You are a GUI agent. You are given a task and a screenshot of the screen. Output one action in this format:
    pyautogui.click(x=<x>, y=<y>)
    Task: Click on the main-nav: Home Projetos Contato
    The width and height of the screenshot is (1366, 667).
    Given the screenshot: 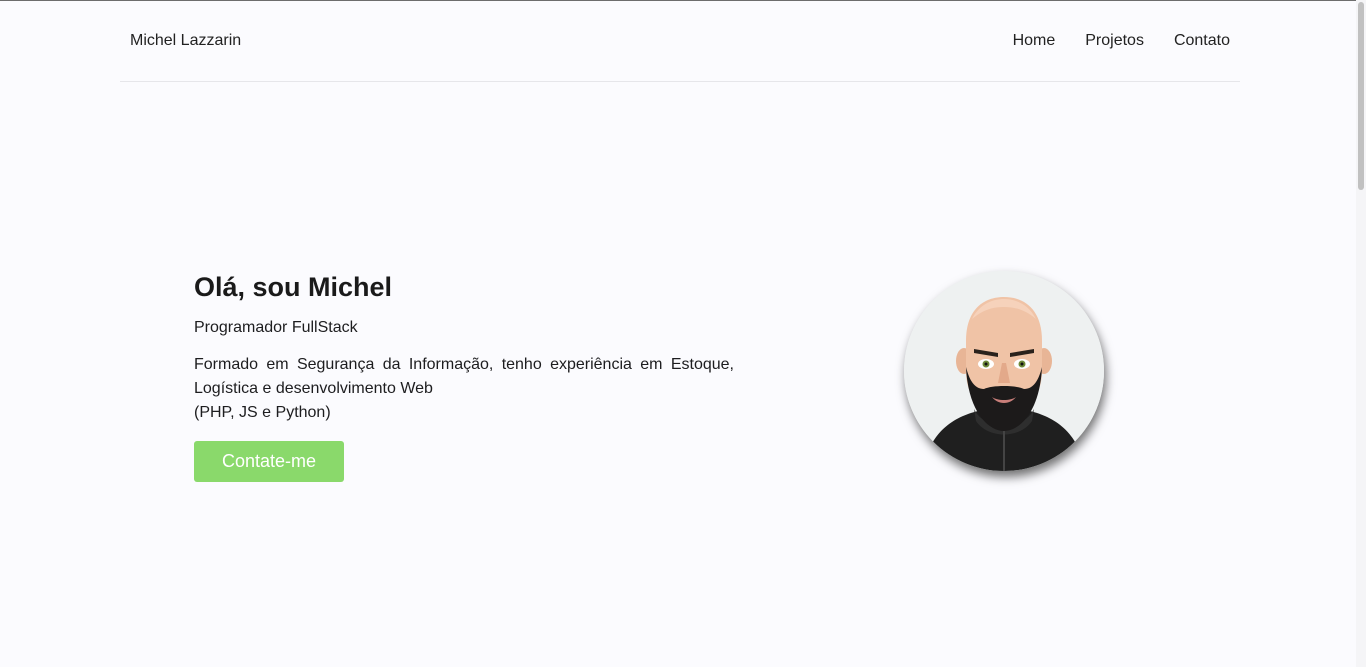 What is the action you would take?
    pyautogui.click(x=1121, y=41)
    